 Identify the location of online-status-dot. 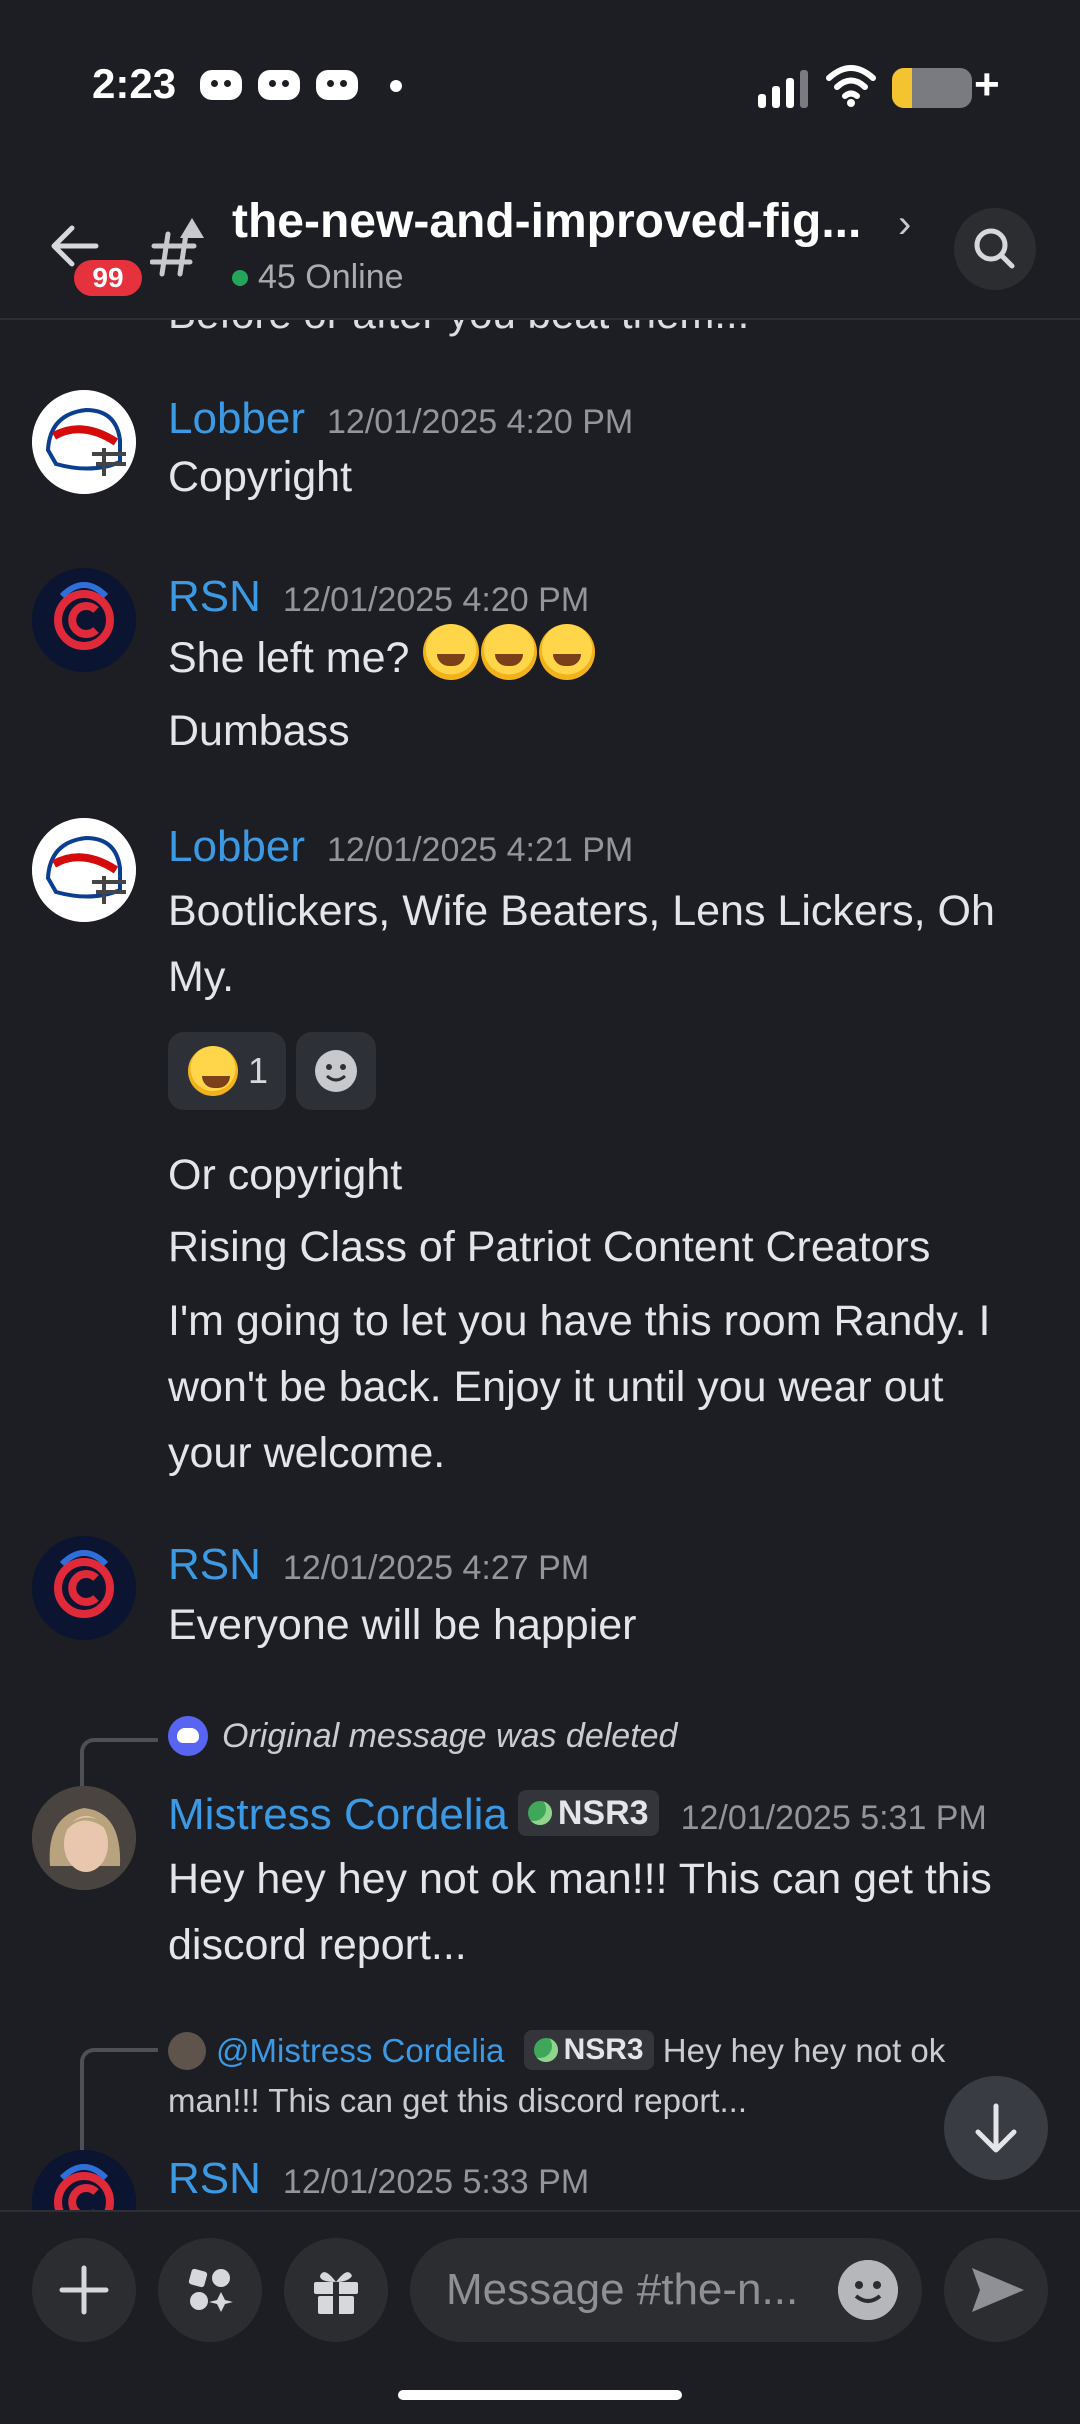
(240, 277).